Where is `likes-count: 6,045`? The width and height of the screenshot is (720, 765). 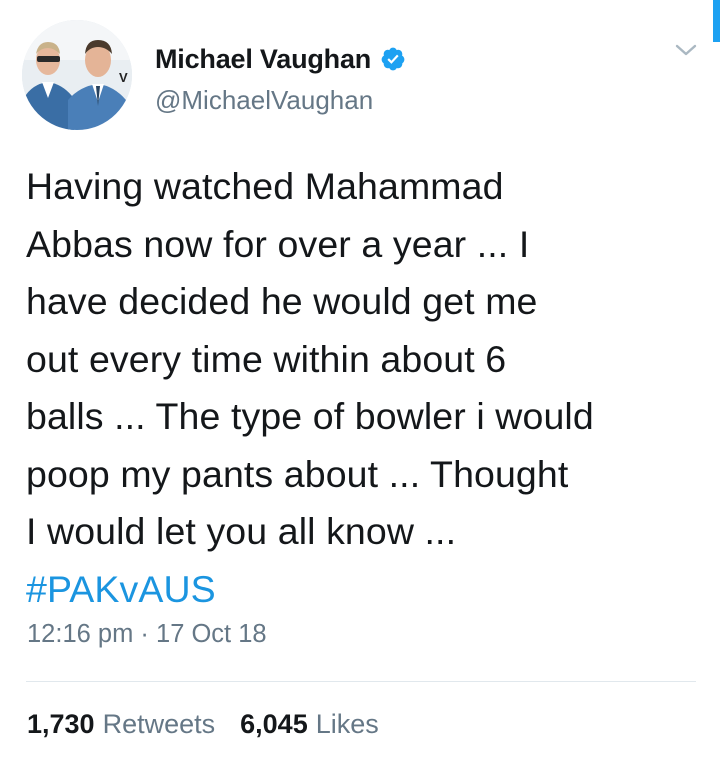
likes-count: 6,045 is located at coordinates (274, 724).